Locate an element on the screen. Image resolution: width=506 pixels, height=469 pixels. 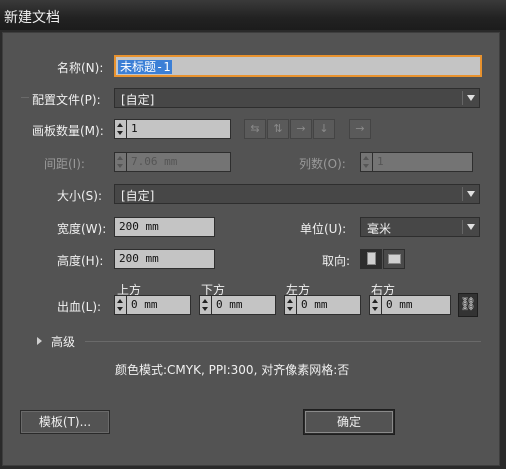
width-label: 宽度(W): is located at coordinates (82, 229).